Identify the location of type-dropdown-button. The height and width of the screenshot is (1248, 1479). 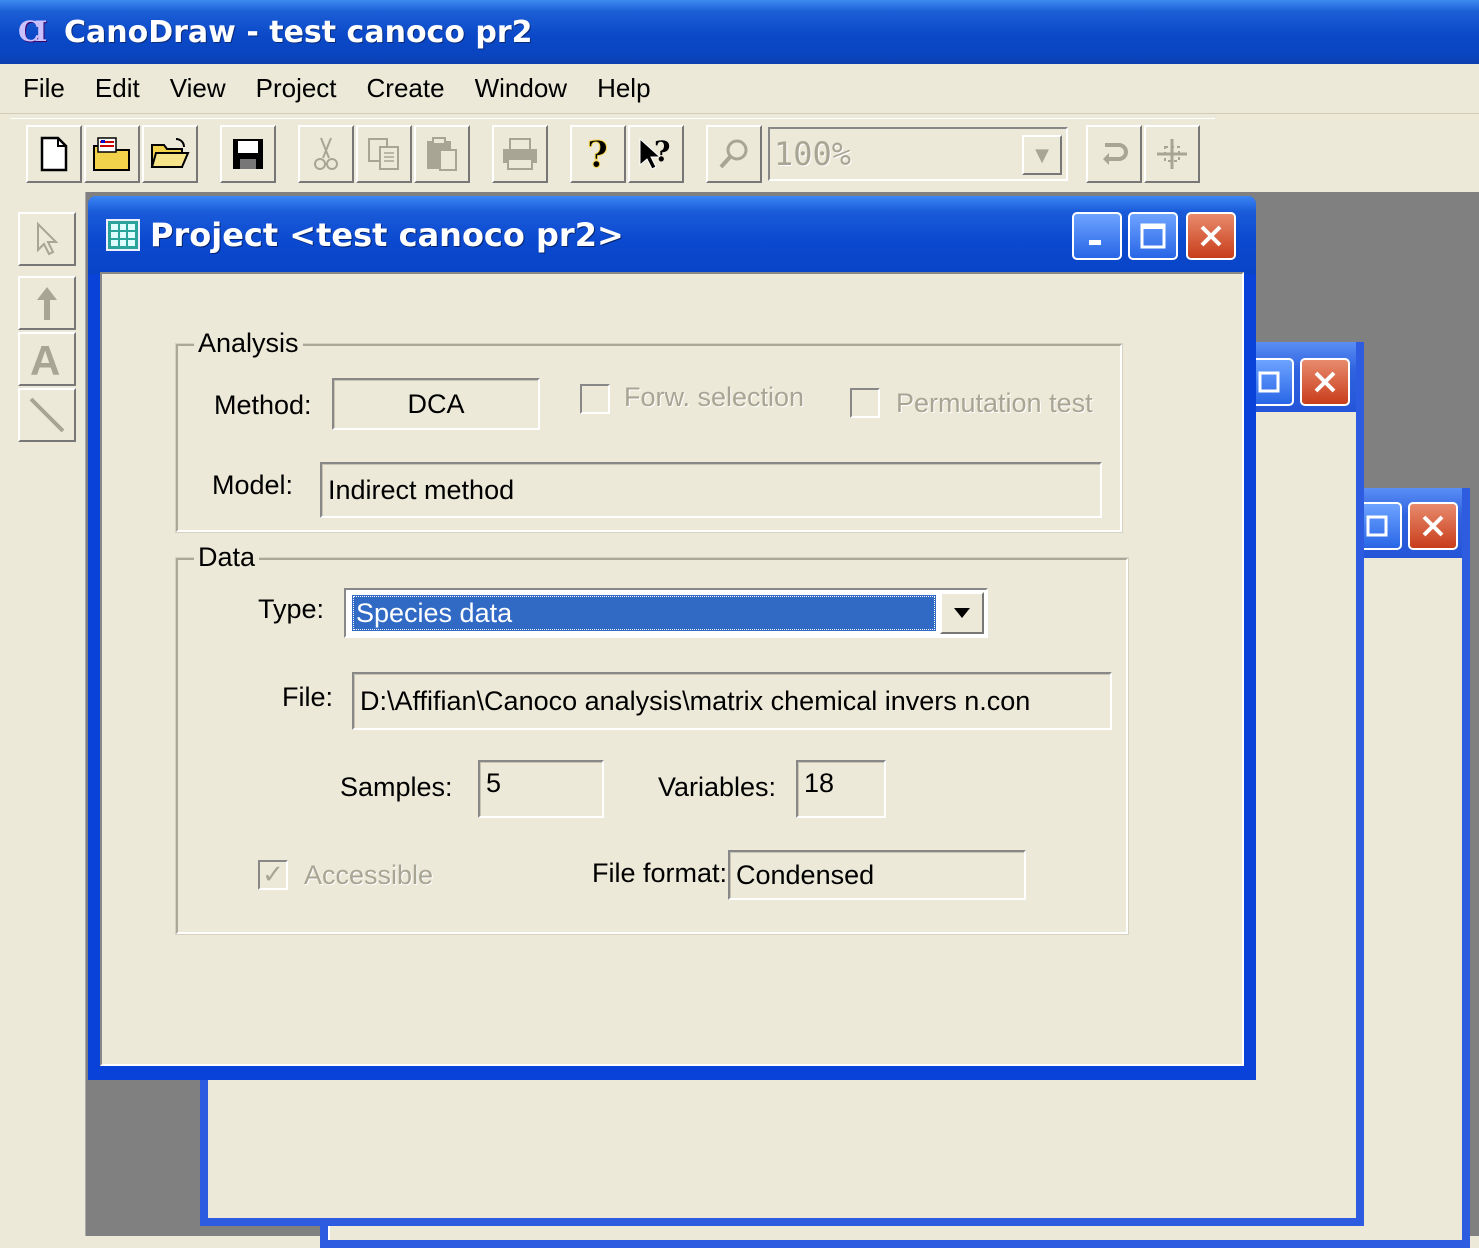
(962, 613).